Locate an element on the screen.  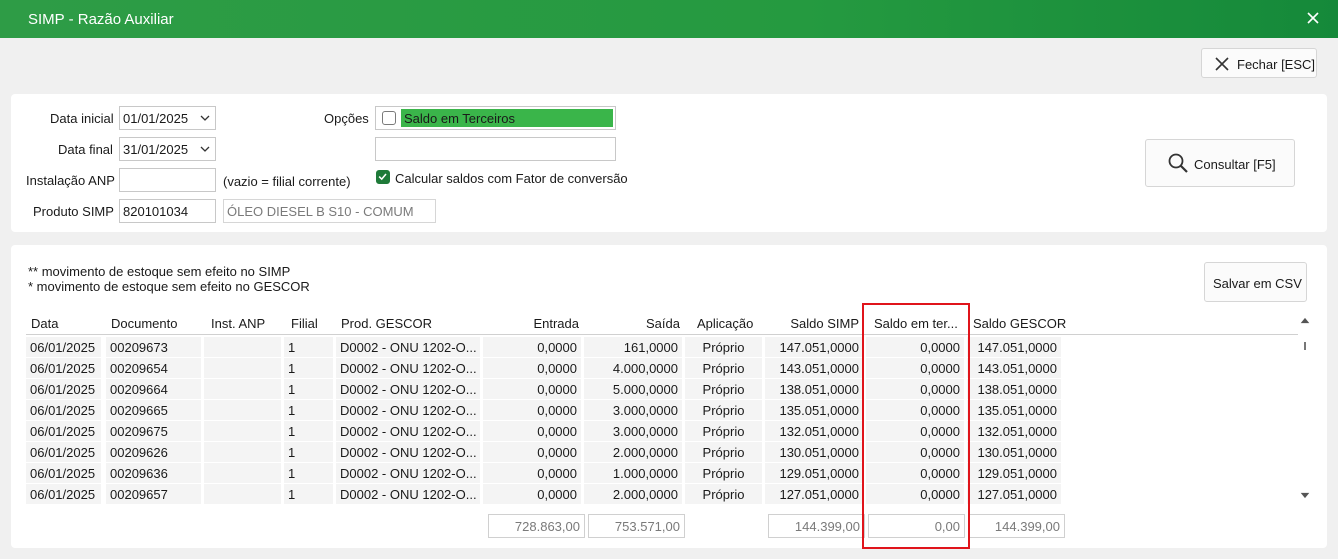
fator-conversao-checkbox is located at coordinates (383, 177).